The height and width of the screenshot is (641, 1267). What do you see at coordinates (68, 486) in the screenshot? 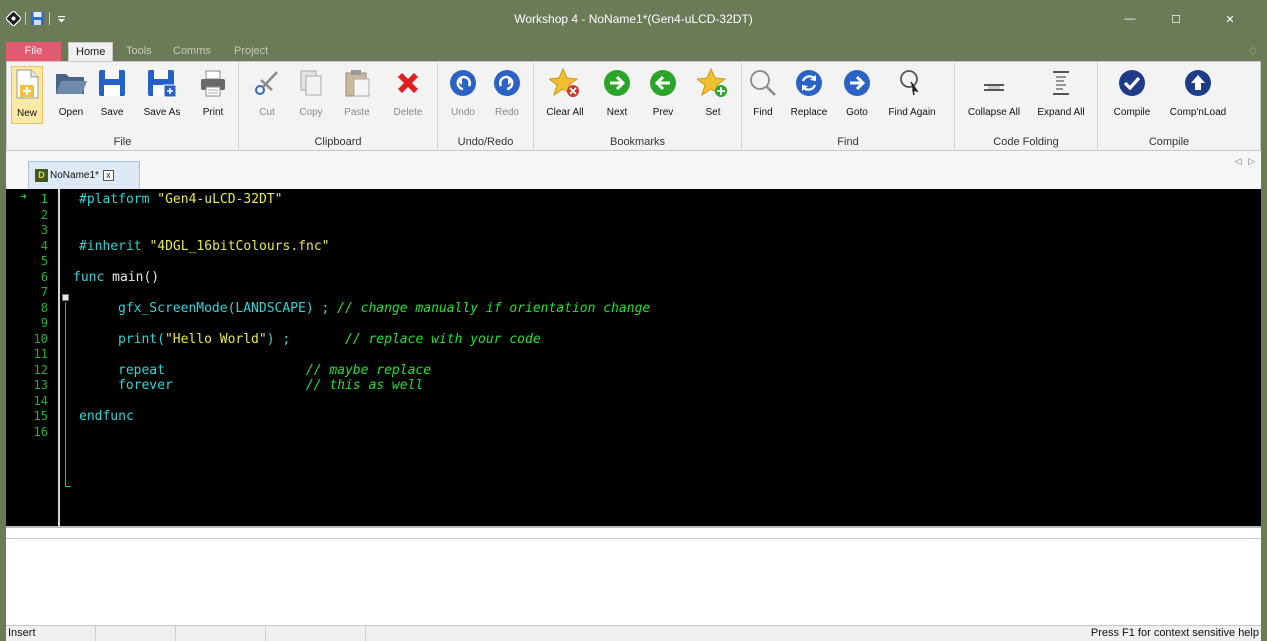
I see `fold-guide-end` at bounding box center [68, 486].